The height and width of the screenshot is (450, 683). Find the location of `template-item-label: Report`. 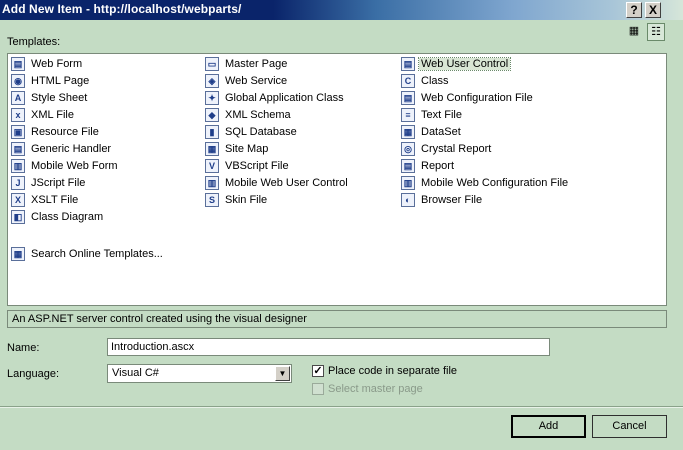

template-item-label: Report is located at coordinates (438, 166).